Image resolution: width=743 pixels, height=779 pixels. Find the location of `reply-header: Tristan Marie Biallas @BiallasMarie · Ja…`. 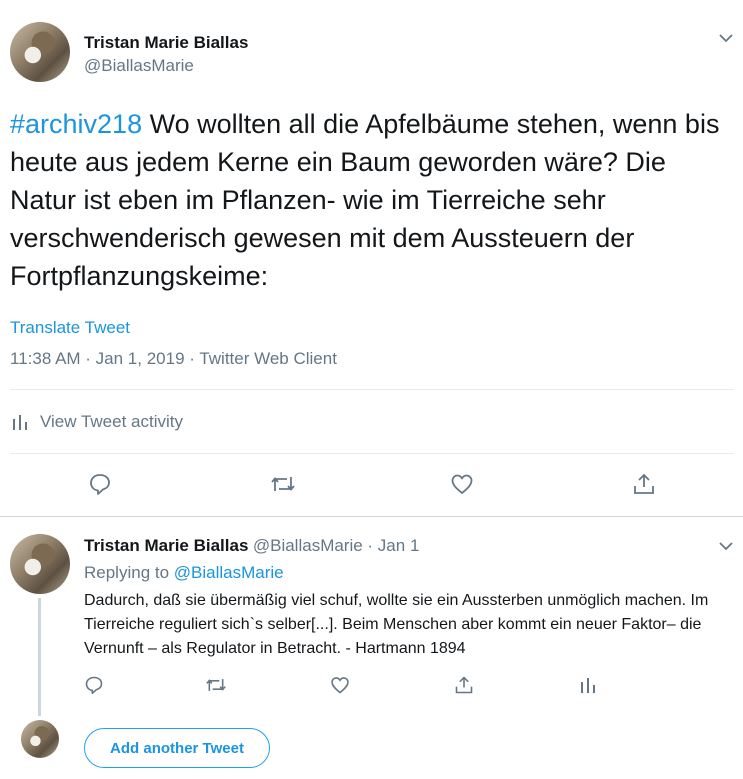

reply-header: Tristan Marie Biallas @BiallasMarie · Ja… is located at coordinates (251, 546).